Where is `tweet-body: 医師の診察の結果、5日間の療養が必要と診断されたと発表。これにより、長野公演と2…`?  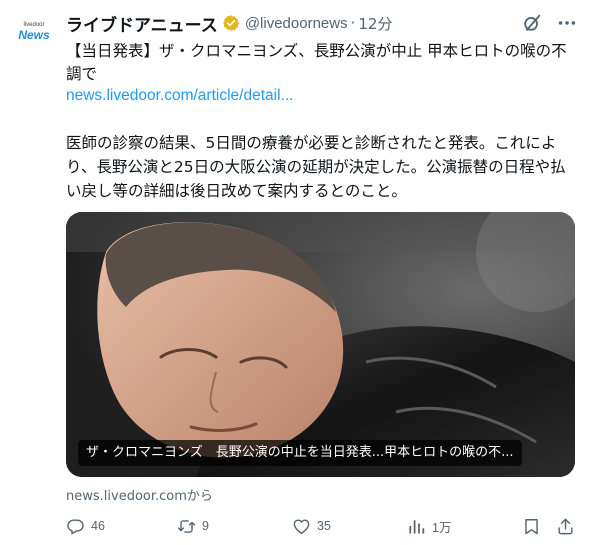 tweet-body: 医師の診察の結果、5日間の療養が必要と診断されたと発表。これにより、長野公演と2… is located at coordinates (316, 167).